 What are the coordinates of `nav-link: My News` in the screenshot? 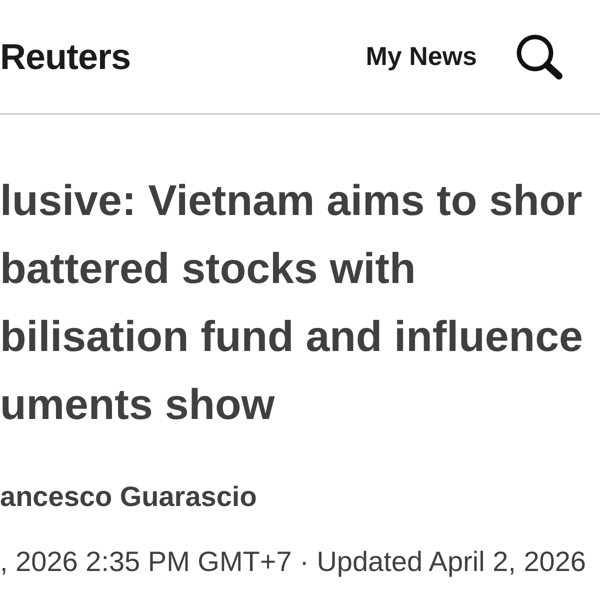 It's located at (421, 56).